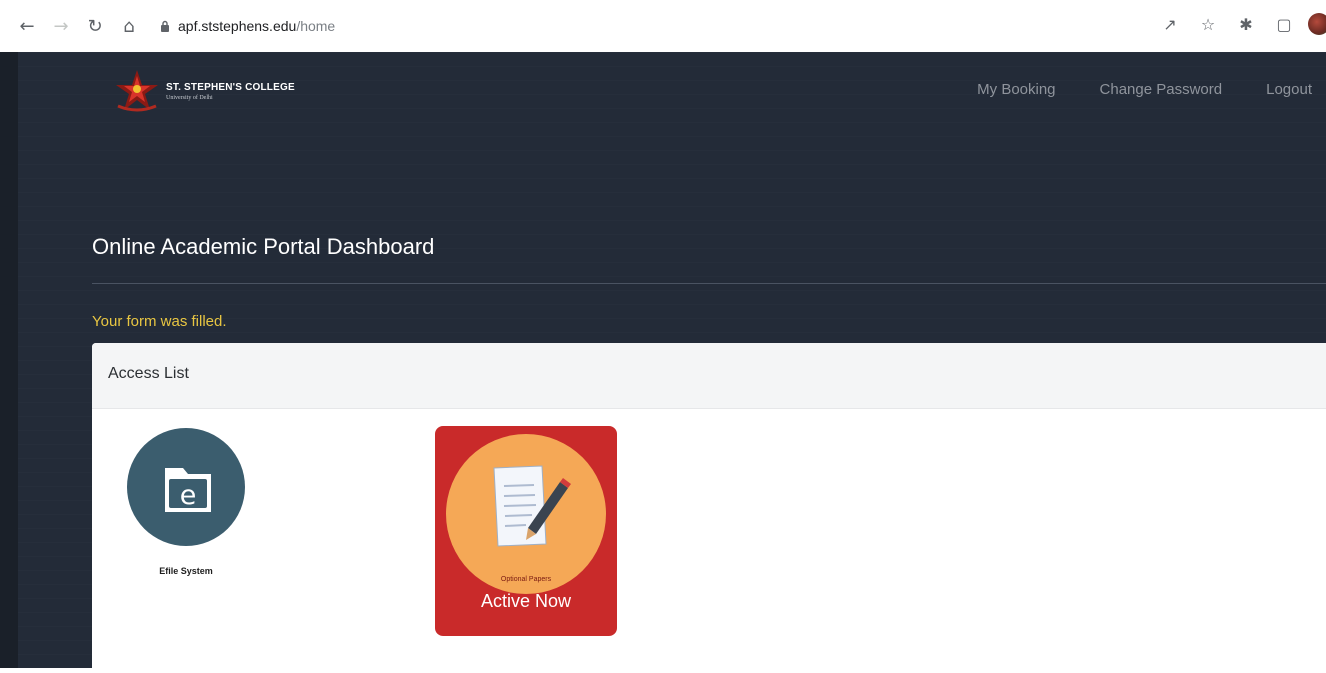  What do you see at coordinates (165, 26) in the screenshot?
I see `lock-icon` at bounding box center [165, 26].